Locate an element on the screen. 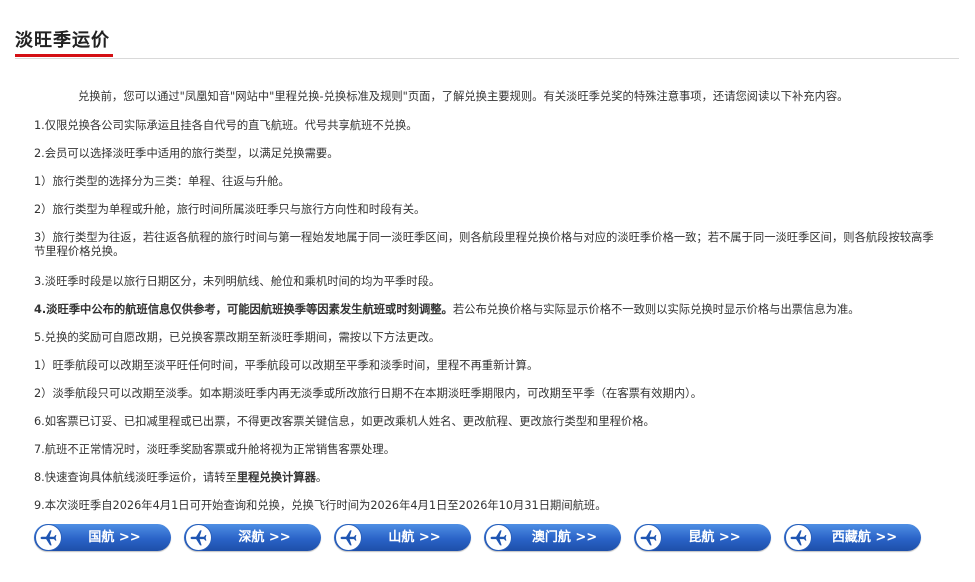  rule-item-2-1: 1）旅行类型的选择分为三类：单程、往返与升舱。 is located at coordinates (162, 181).